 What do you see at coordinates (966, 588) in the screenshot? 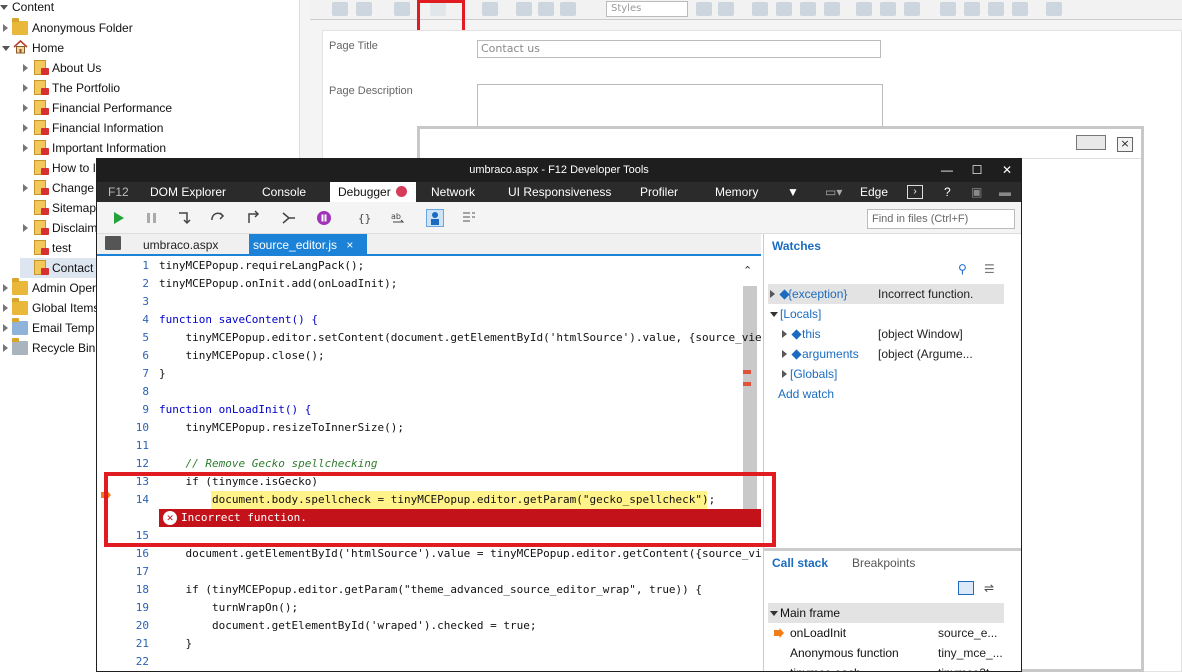
I see `show-frames-icon` at bounding box center [966, 588].